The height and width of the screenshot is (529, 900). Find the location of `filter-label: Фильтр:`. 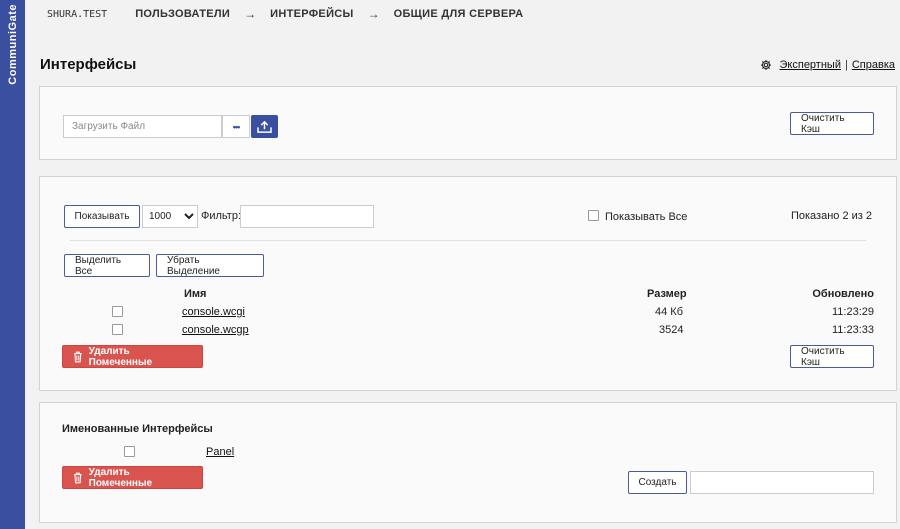

filter-label: Фильтр: is located at coordinates (221, 216).